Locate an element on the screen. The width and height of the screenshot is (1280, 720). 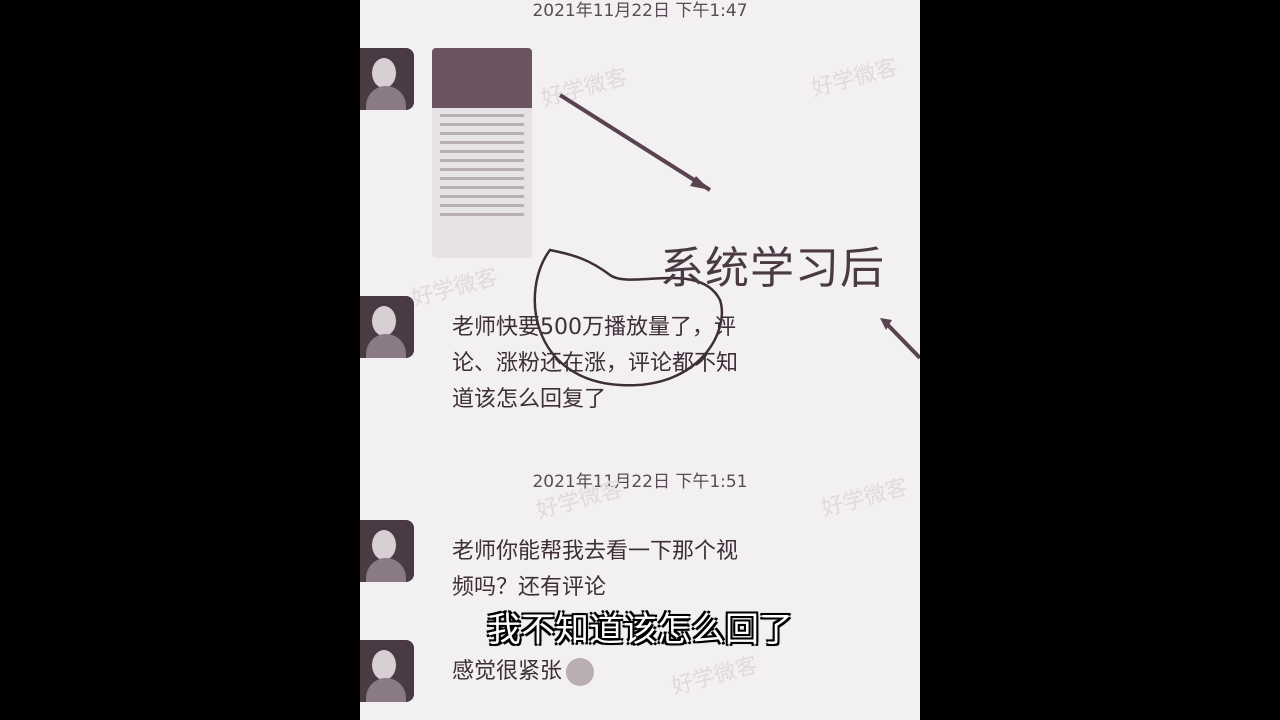
chat-message: 老师快要500万播放量了，评 论、涨粉还在涨，评论都不知 道该怎么回复了 is located at coordinates (595, 363).